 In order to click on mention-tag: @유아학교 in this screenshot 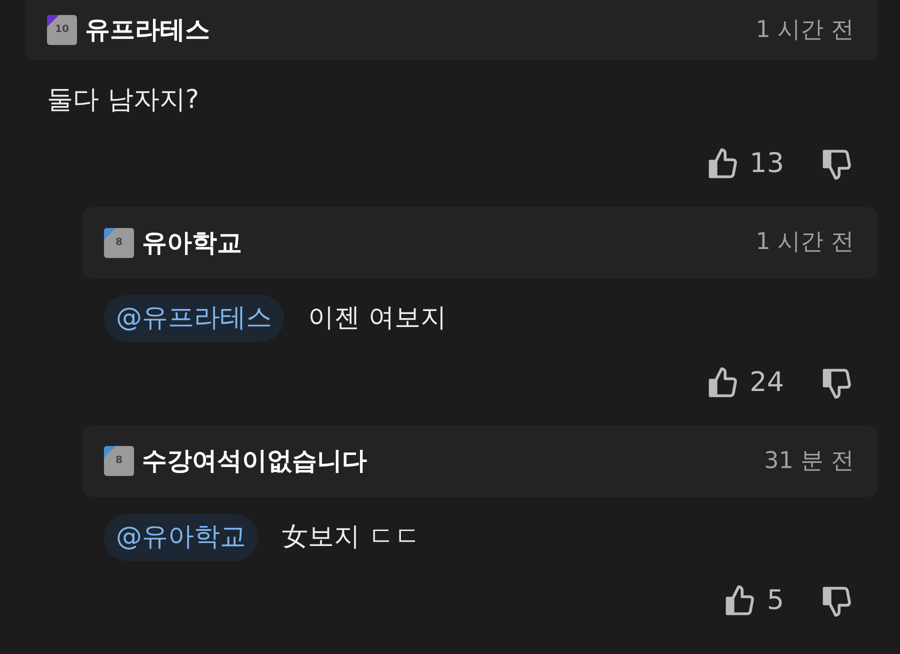, I will do `click(181, 537)`.